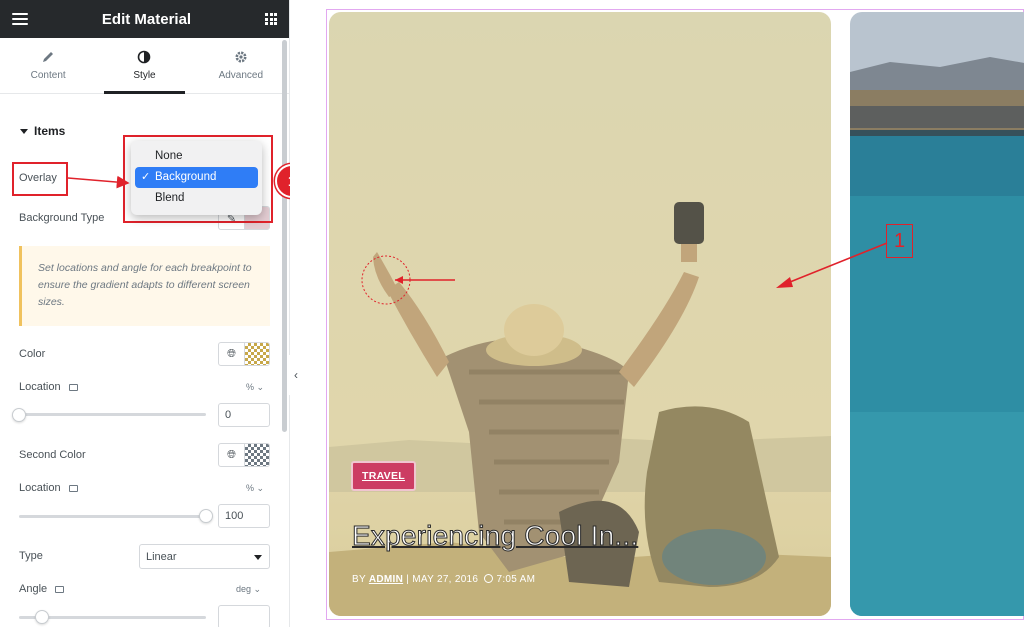 This screenshot has height=627, width=1024. I want to click on meta-author: ADMIN, so click(386, 579).